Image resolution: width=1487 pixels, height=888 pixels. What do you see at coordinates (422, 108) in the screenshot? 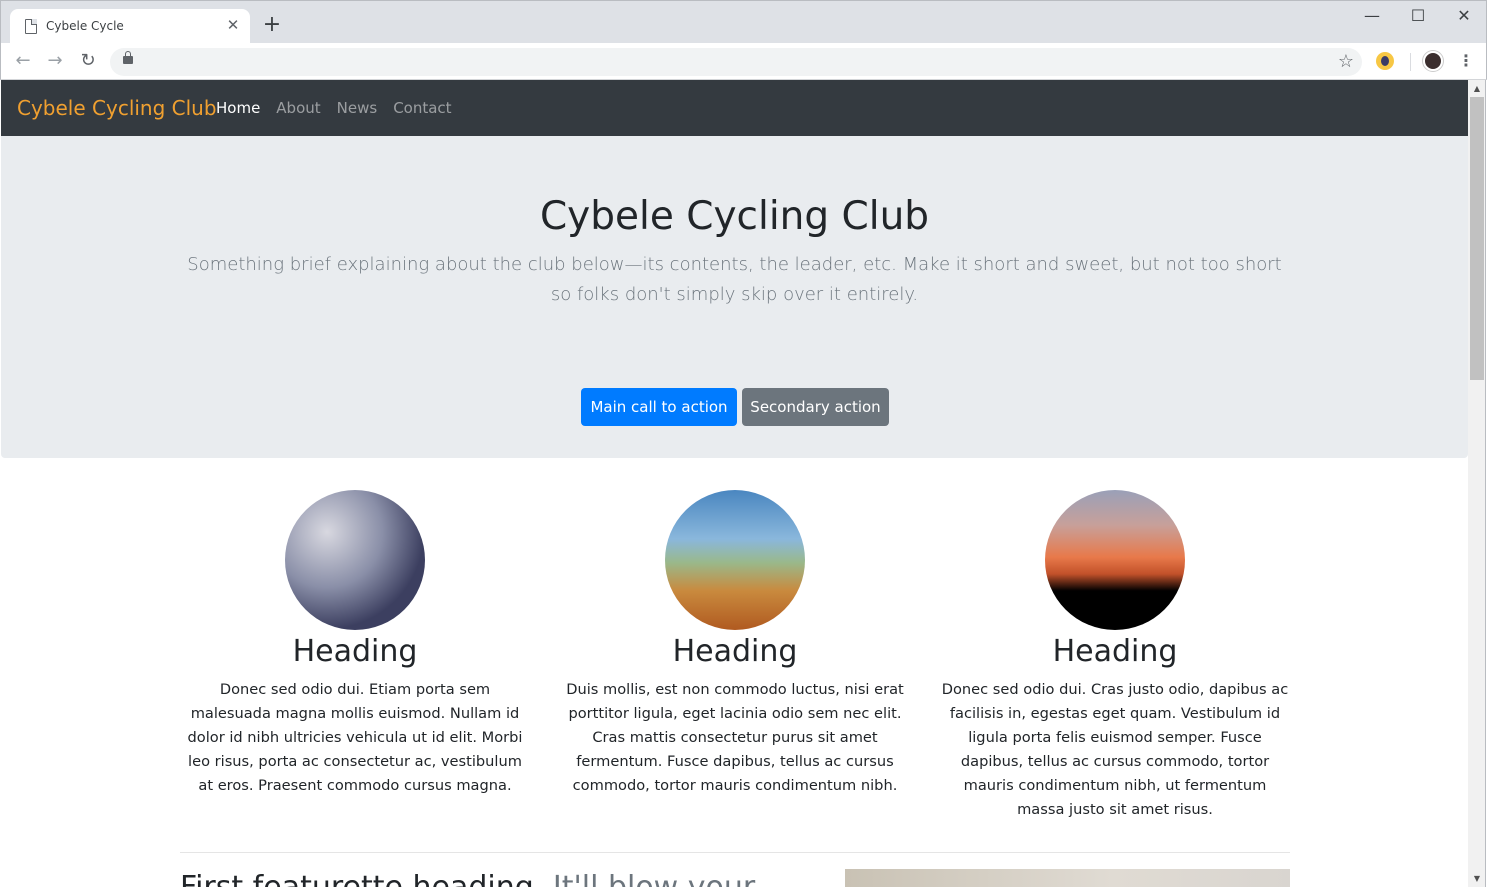
I see `nav-link-contact: Contact` at bounding box center [422, 108].